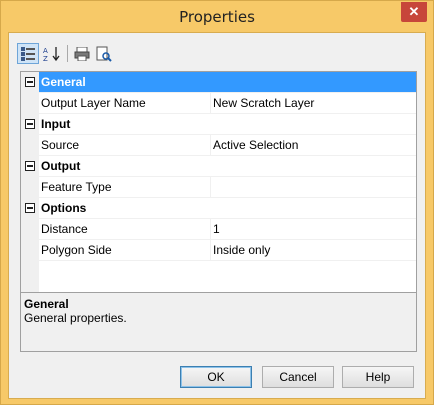 The image size is (434, 405). I want to click on sort-az-icon: A Z, so click(51, 54).